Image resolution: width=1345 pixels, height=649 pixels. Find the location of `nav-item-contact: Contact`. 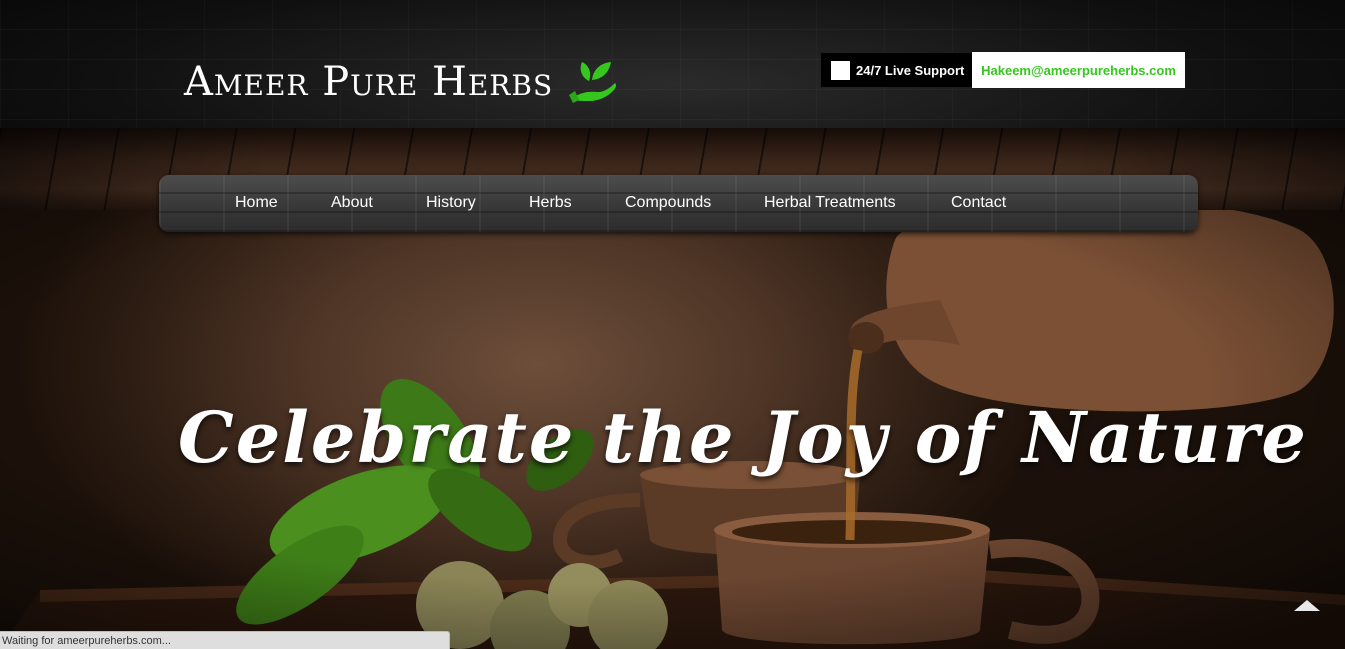

nav-item-contact: Contact is located at coordinates (978, 203).